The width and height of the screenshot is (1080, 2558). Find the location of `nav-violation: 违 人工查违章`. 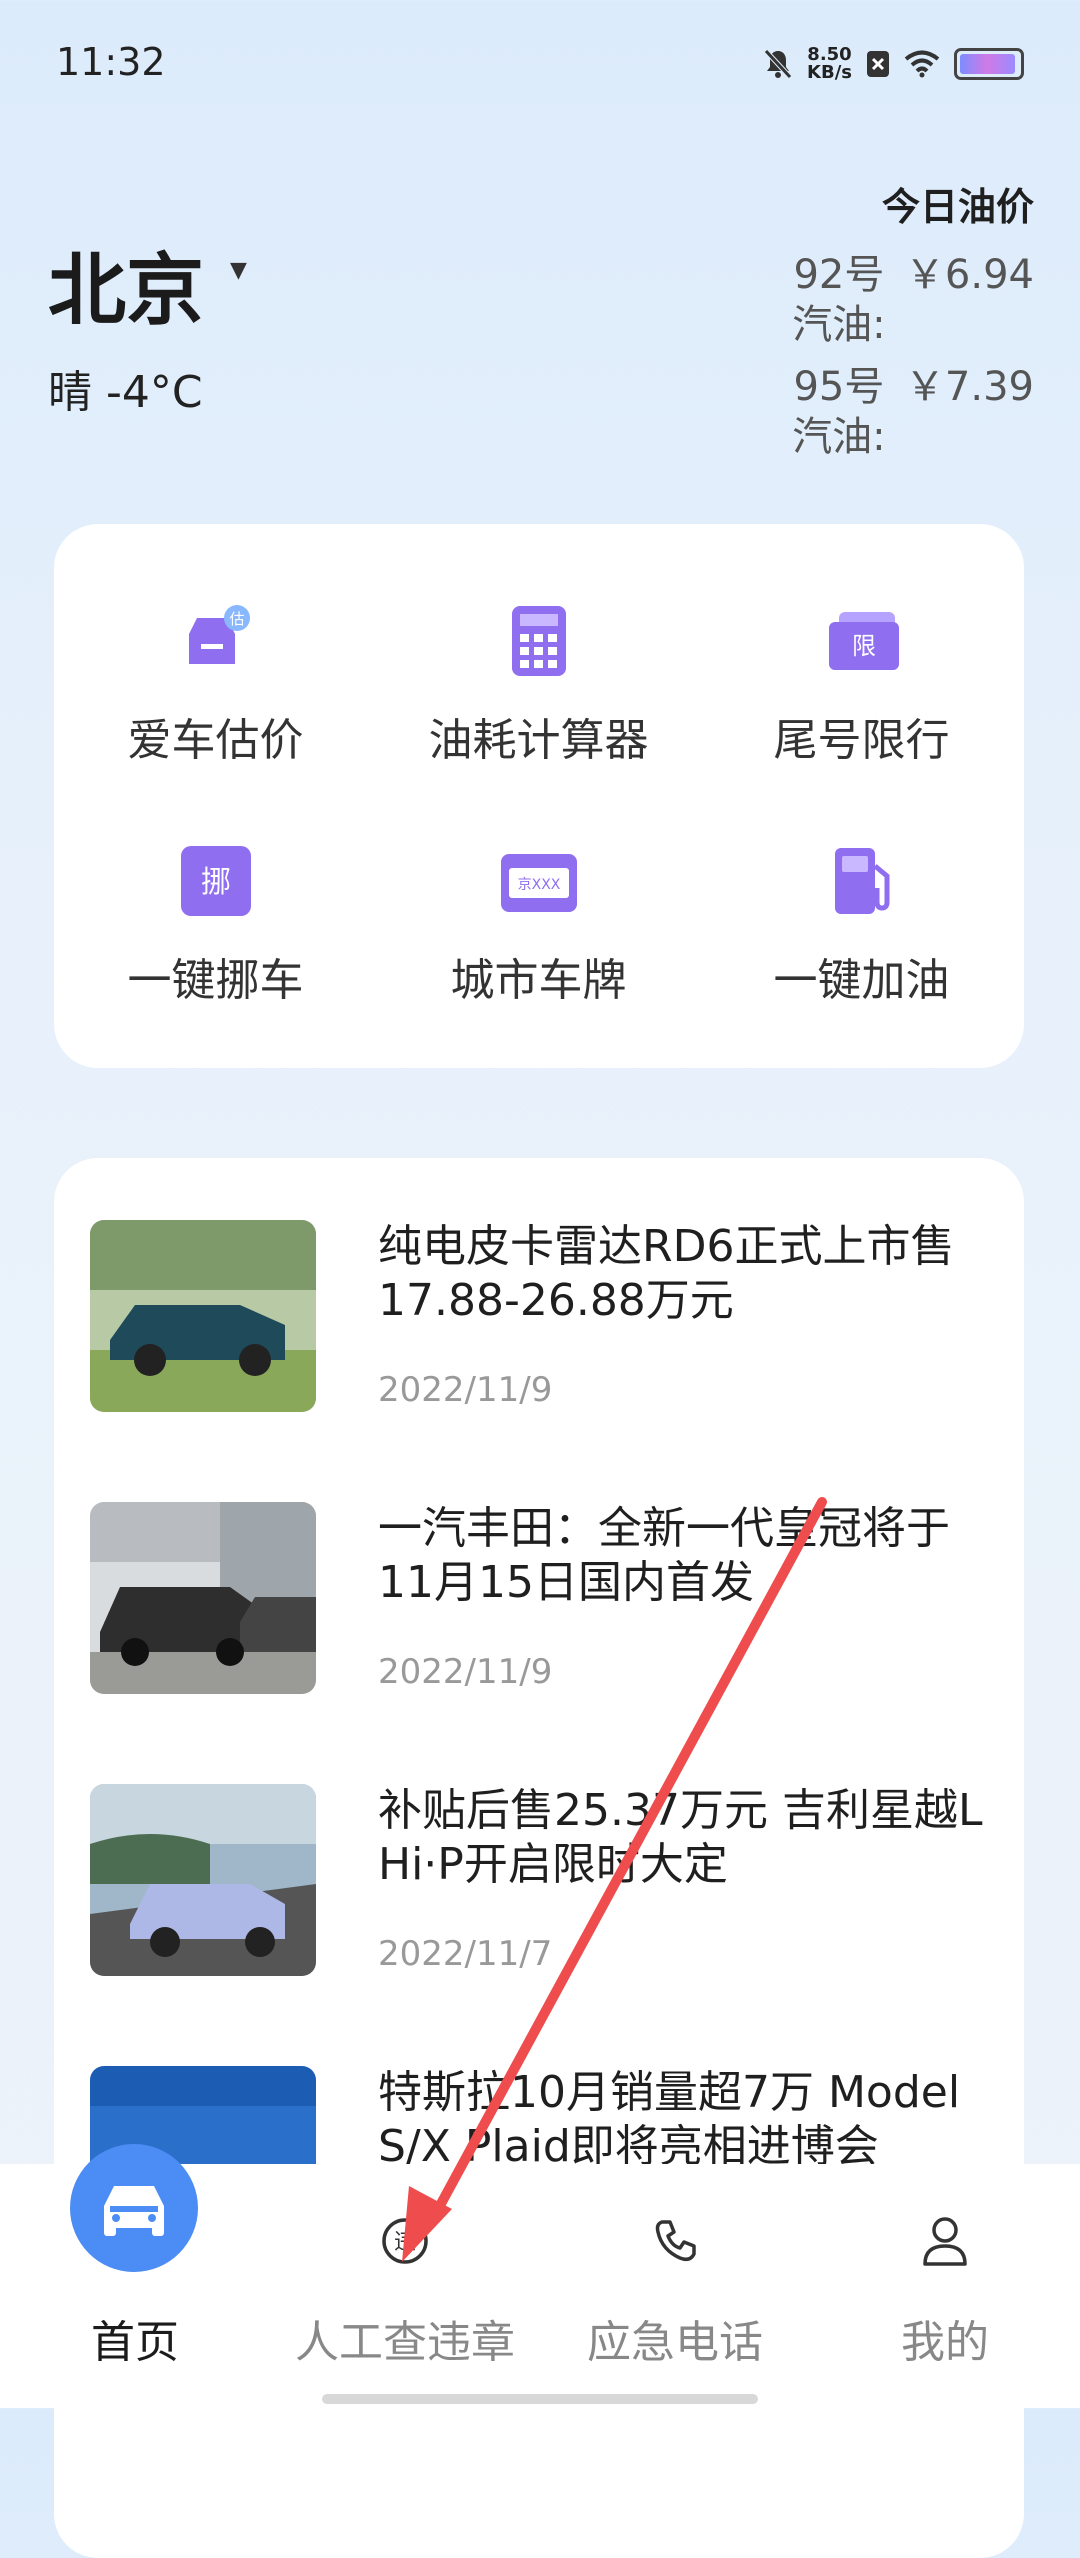

nav-violation: 违 人工查违章 is located at coordinates (405, 2286).